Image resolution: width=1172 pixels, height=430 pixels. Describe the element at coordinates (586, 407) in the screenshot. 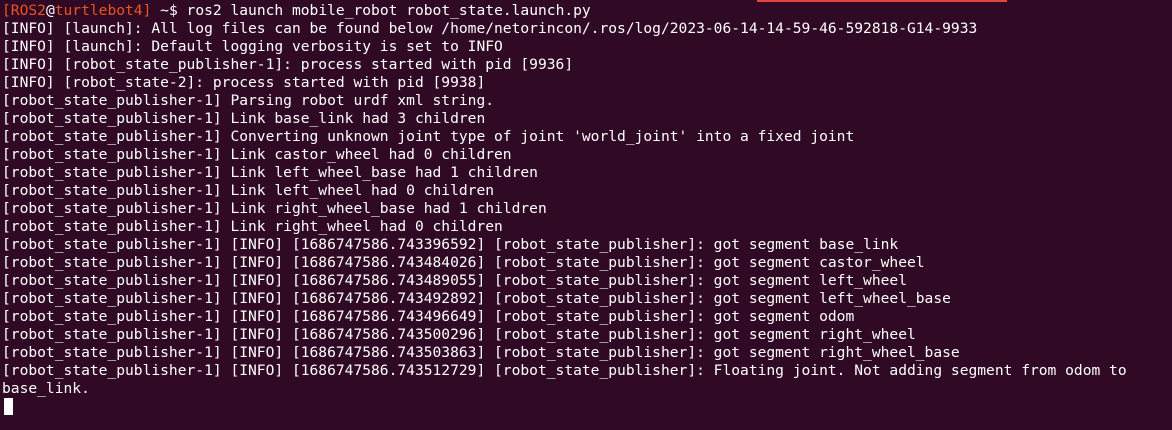

I see `cursor-line` at that location.